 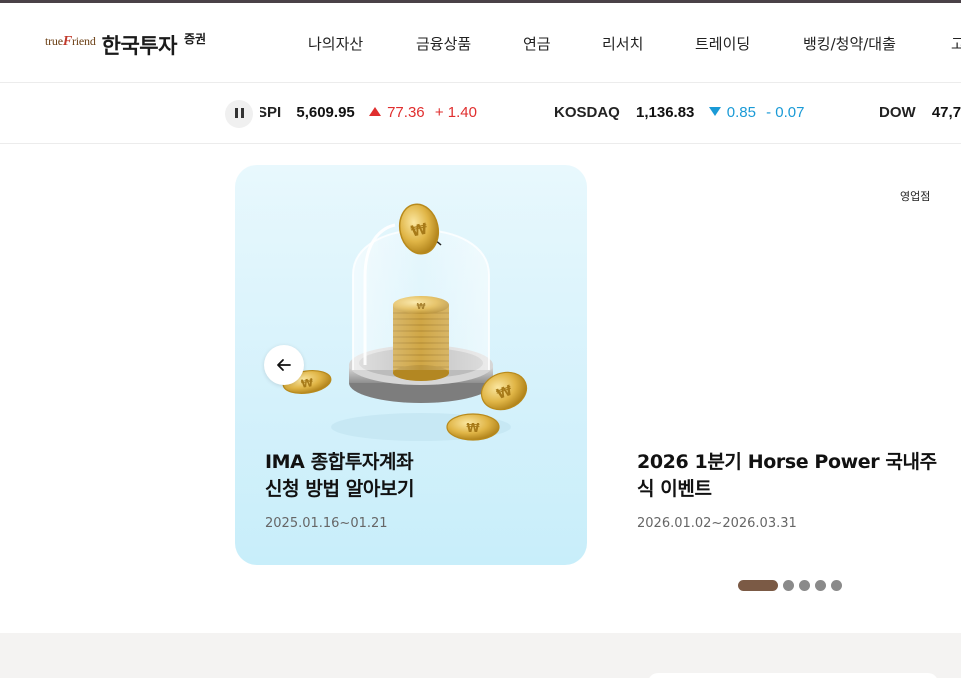 I want to click on ticker-value: 5,609.95, so click(x=325, y=112).